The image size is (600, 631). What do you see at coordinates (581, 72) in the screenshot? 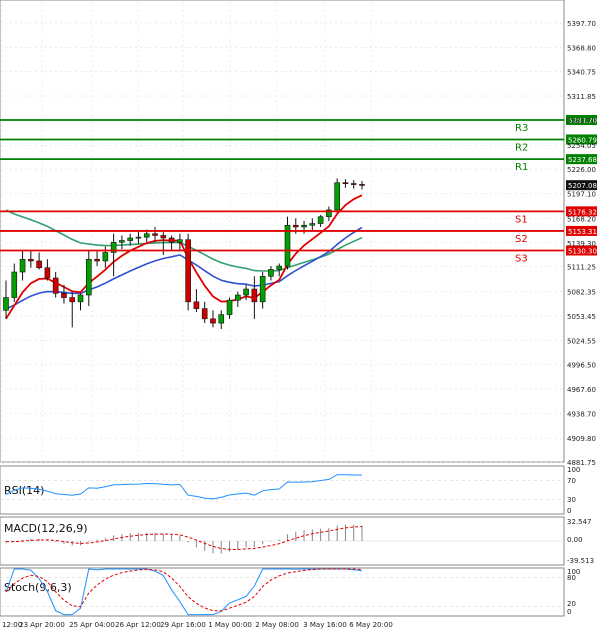
I see `price-tick-label: 5340.75` at bounding box center [581, 72].